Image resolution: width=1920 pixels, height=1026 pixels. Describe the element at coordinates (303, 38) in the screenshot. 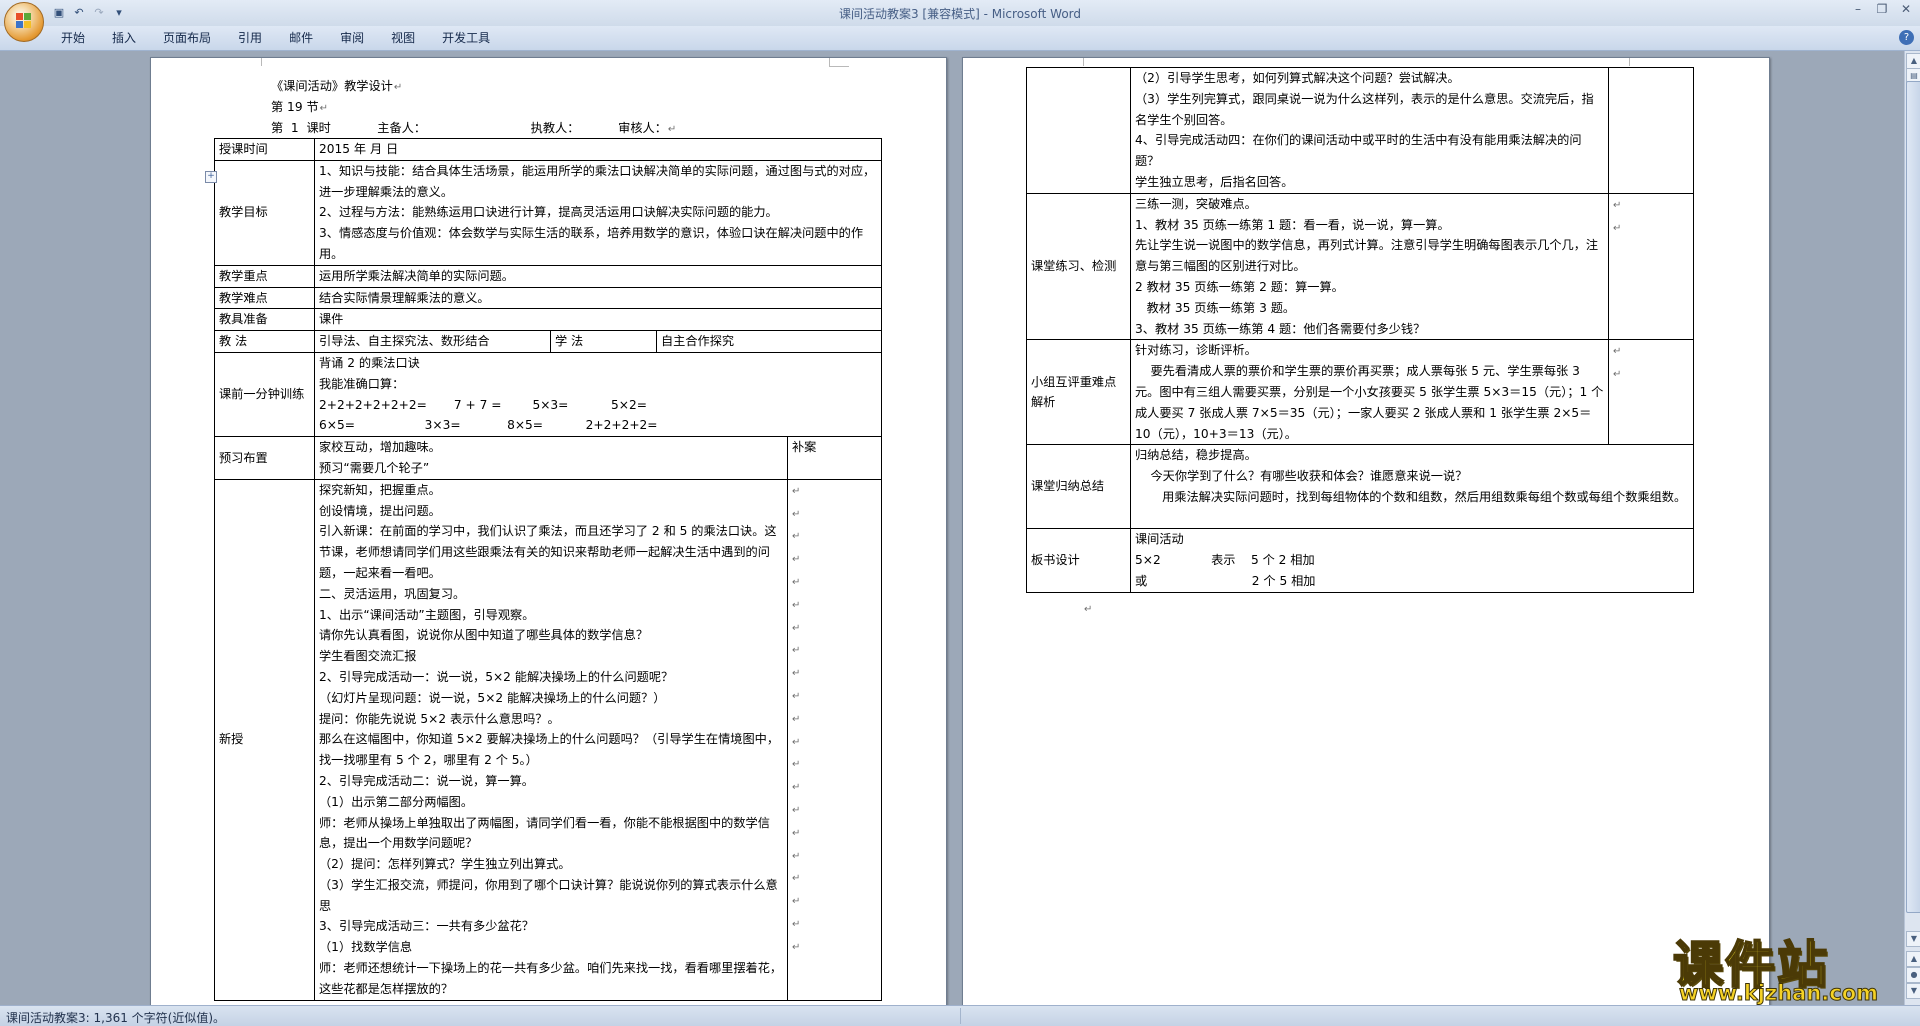

I see `tab-mailings: 邮件` at that location.